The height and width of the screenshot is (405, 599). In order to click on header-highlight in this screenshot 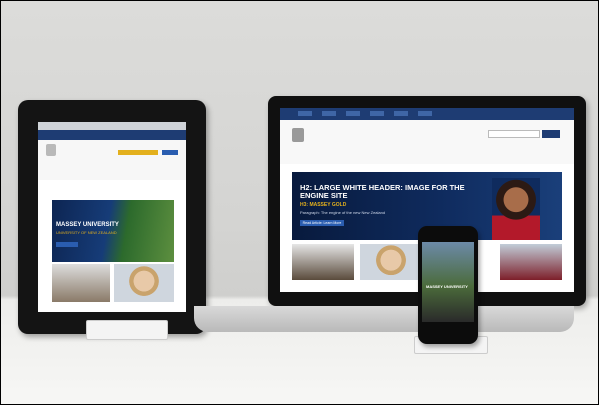, I will do `click(138, 152)`.